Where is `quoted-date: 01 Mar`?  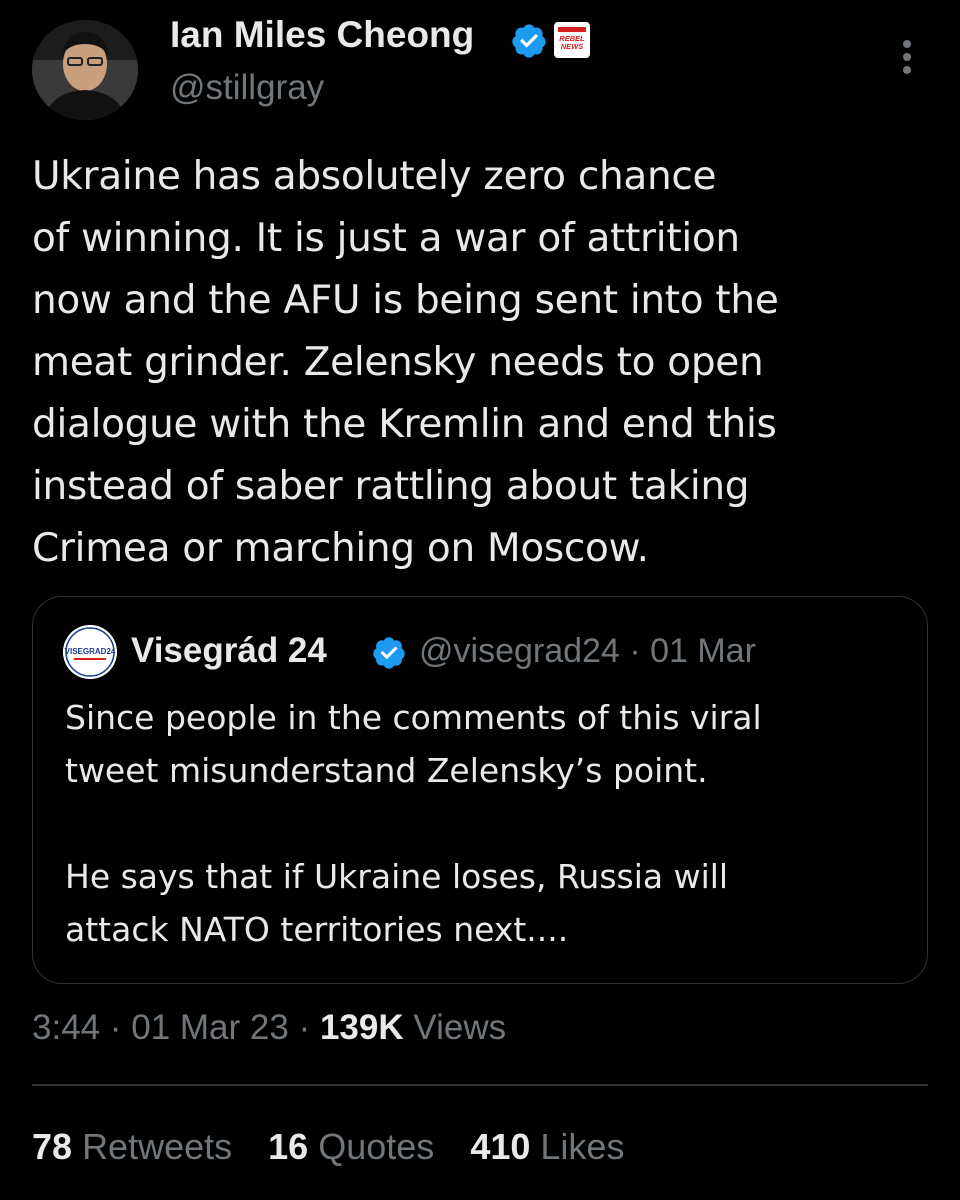
quoted-date: 01 Mar is located at coordinates (703, 651).